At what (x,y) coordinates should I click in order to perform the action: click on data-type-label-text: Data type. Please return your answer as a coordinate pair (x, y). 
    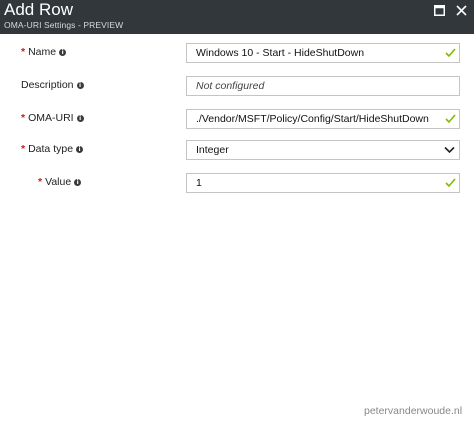
    Looking at the image, I should click on (51, 149).